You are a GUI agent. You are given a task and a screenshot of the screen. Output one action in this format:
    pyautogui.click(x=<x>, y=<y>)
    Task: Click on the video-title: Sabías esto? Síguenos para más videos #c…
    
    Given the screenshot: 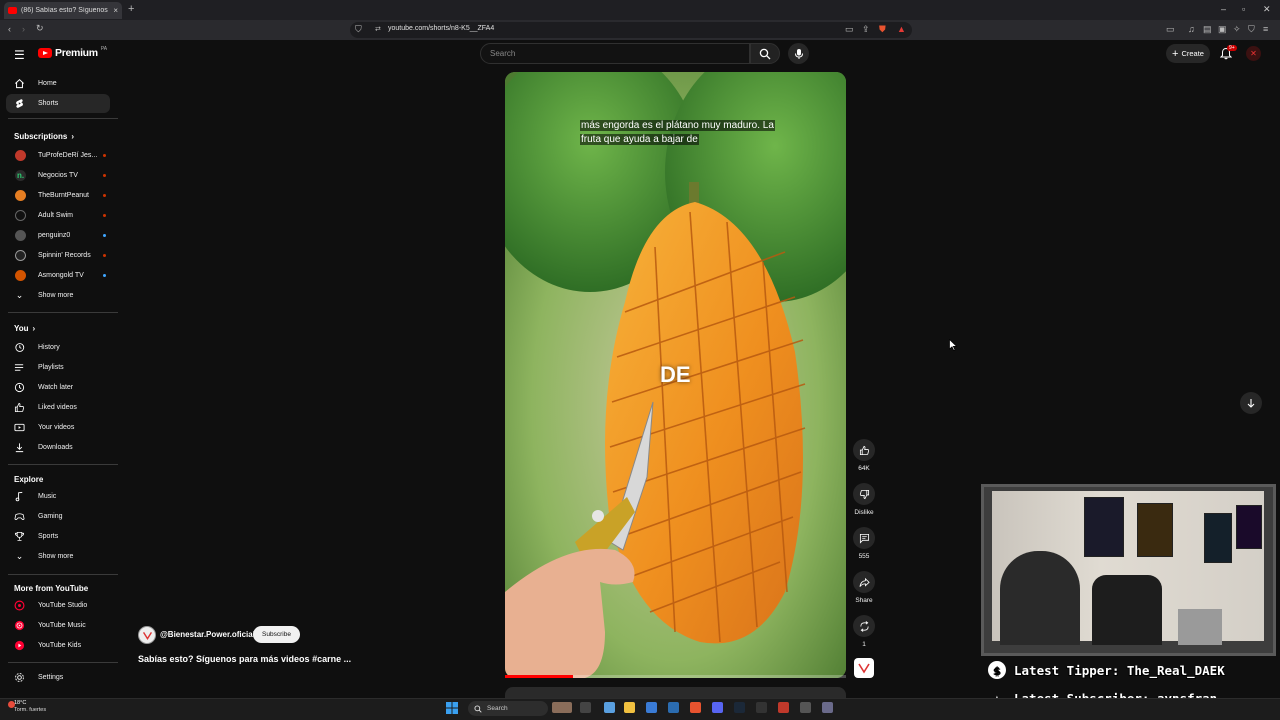 What is the action you would take?
    pyautogui.click(x=244, y=659)
    